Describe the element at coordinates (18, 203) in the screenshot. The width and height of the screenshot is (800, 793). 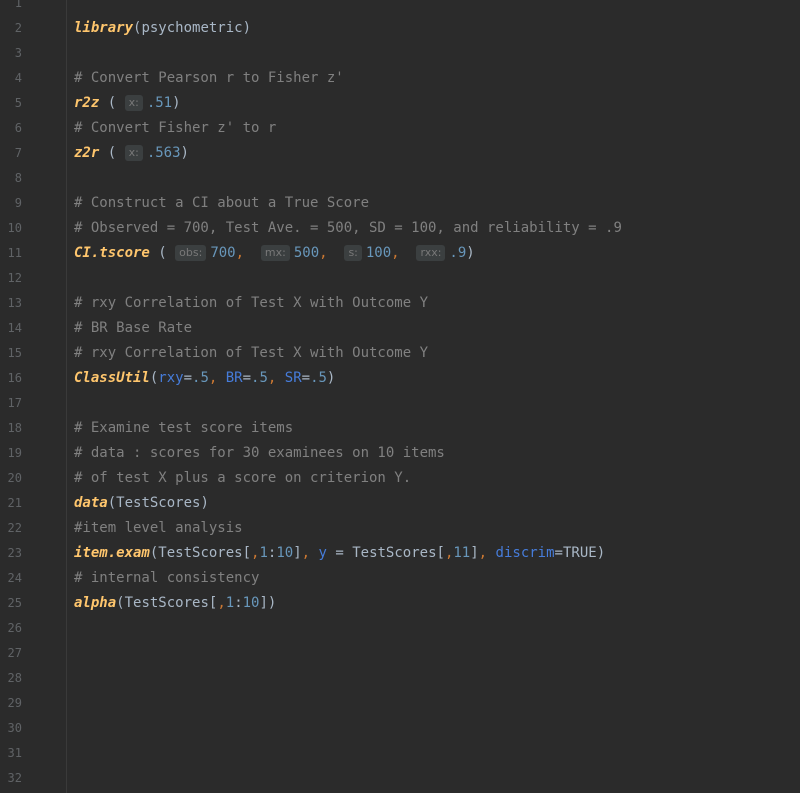
I see `line-number: 9` at that location.